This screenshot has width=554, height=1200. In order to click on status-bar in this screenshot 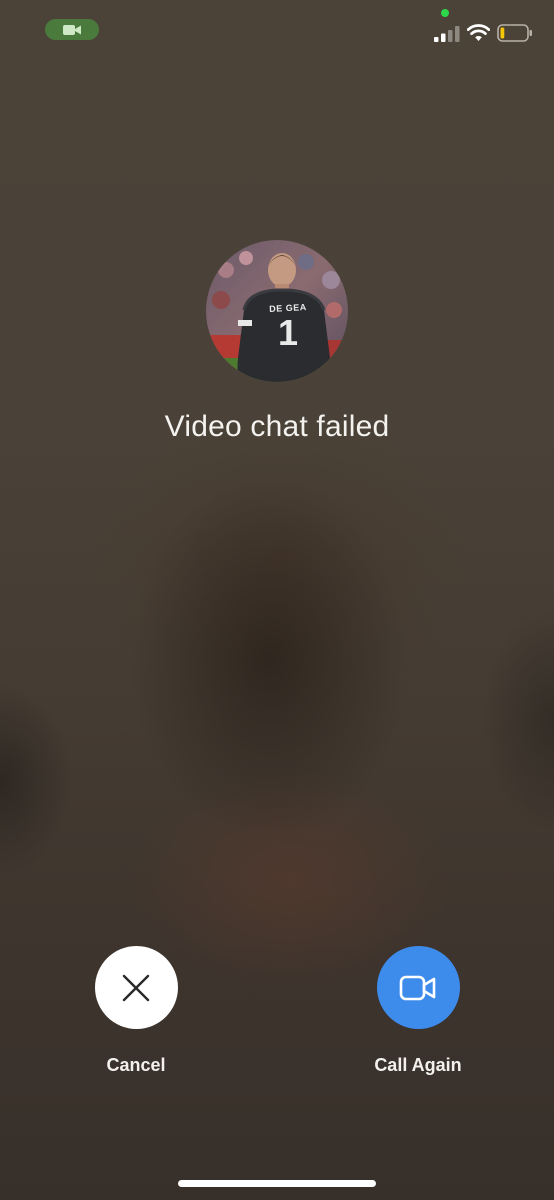, I will do `click(277, 30)`.